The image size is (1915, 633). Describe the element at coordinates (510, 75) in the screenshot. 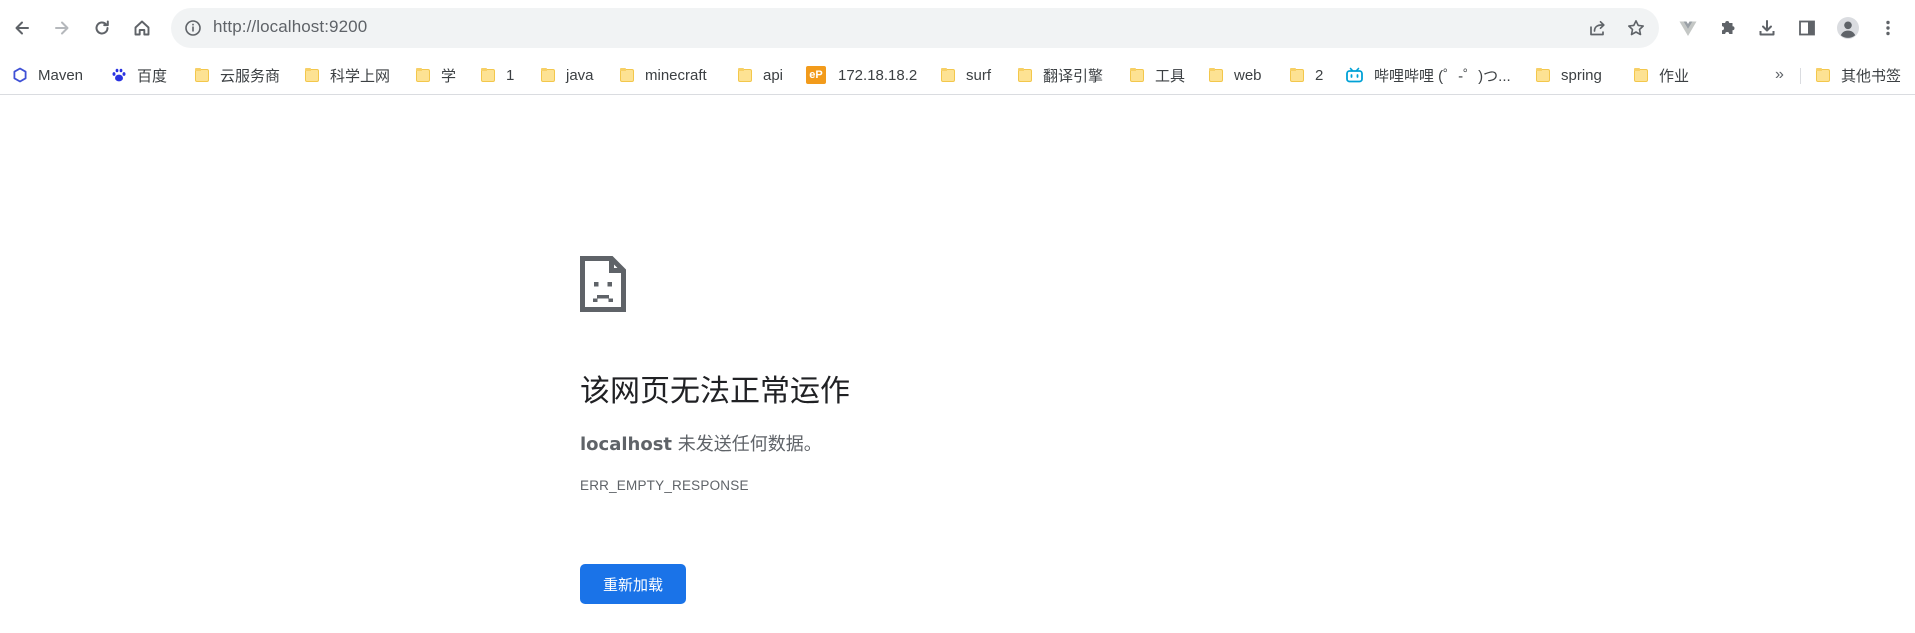

I see `bookmark-label: 1` at that location.